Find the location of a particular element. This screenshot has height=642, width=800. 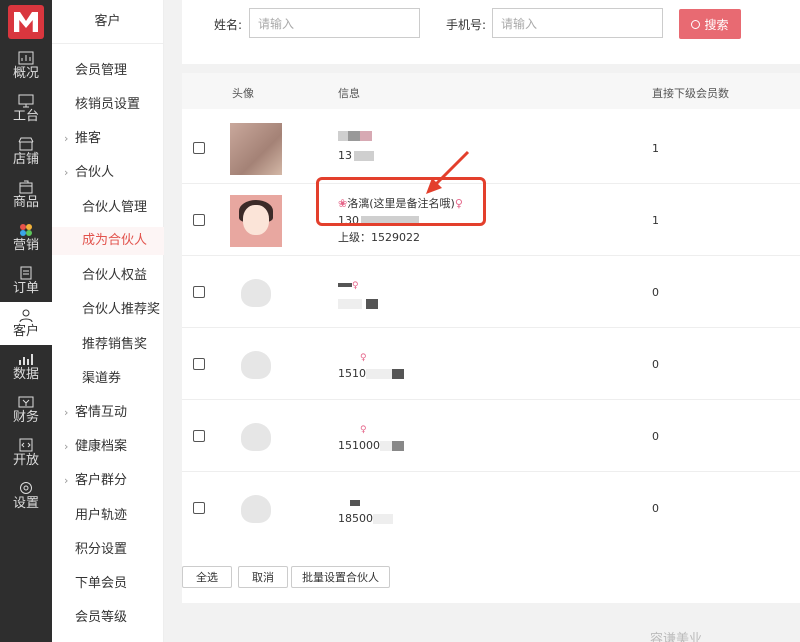

rail-item-data: 数据 is located at coordinates (26, 366).